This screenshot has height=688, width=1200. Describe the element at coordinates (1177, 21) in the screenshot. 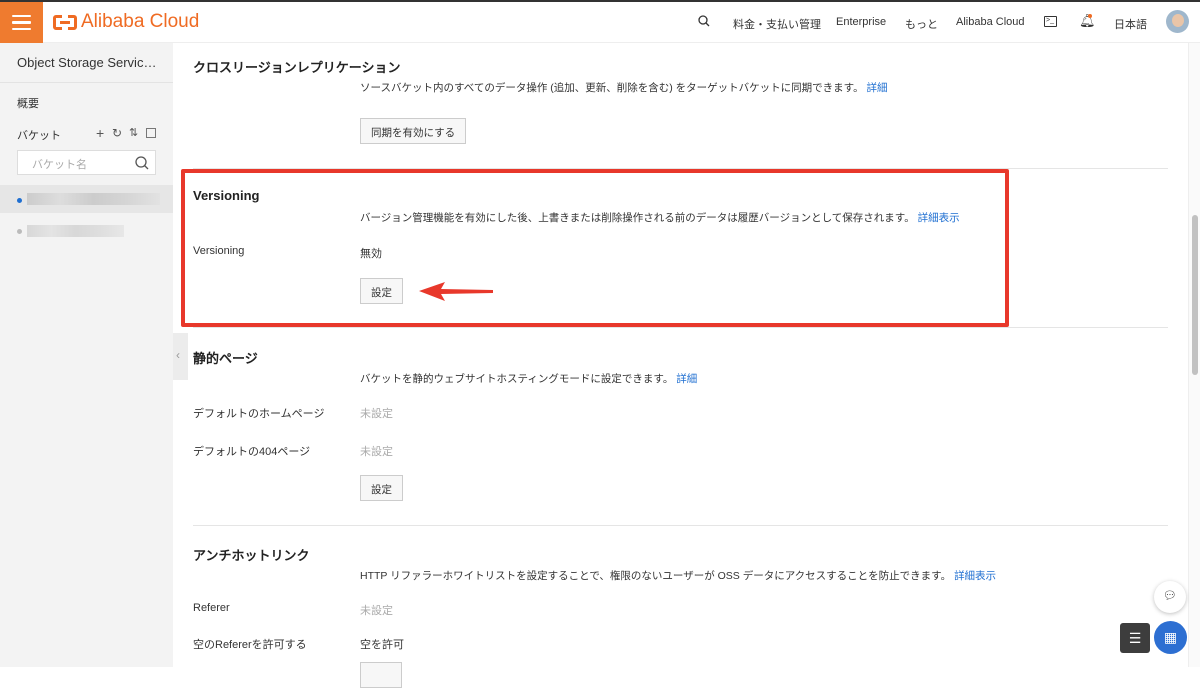

I see `user-avatar` at that location.